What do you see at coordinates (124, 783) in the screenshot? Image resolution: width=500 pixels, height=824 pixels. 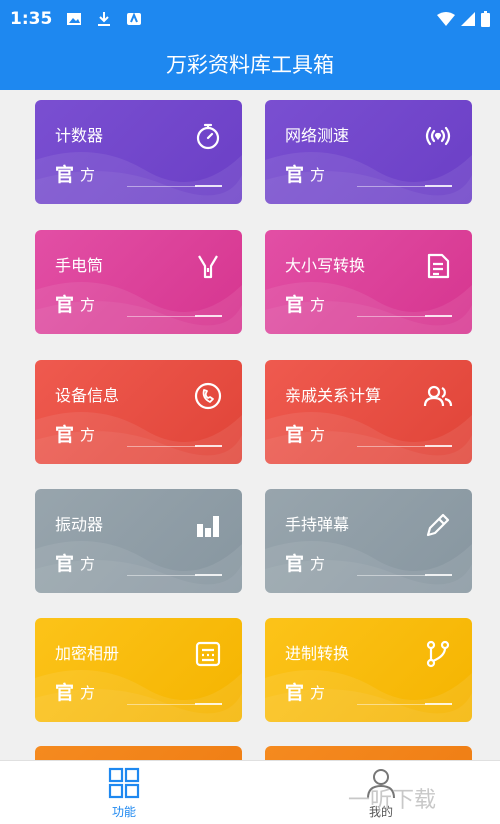 I see `grid-icon` at bounding box center [124, 783].